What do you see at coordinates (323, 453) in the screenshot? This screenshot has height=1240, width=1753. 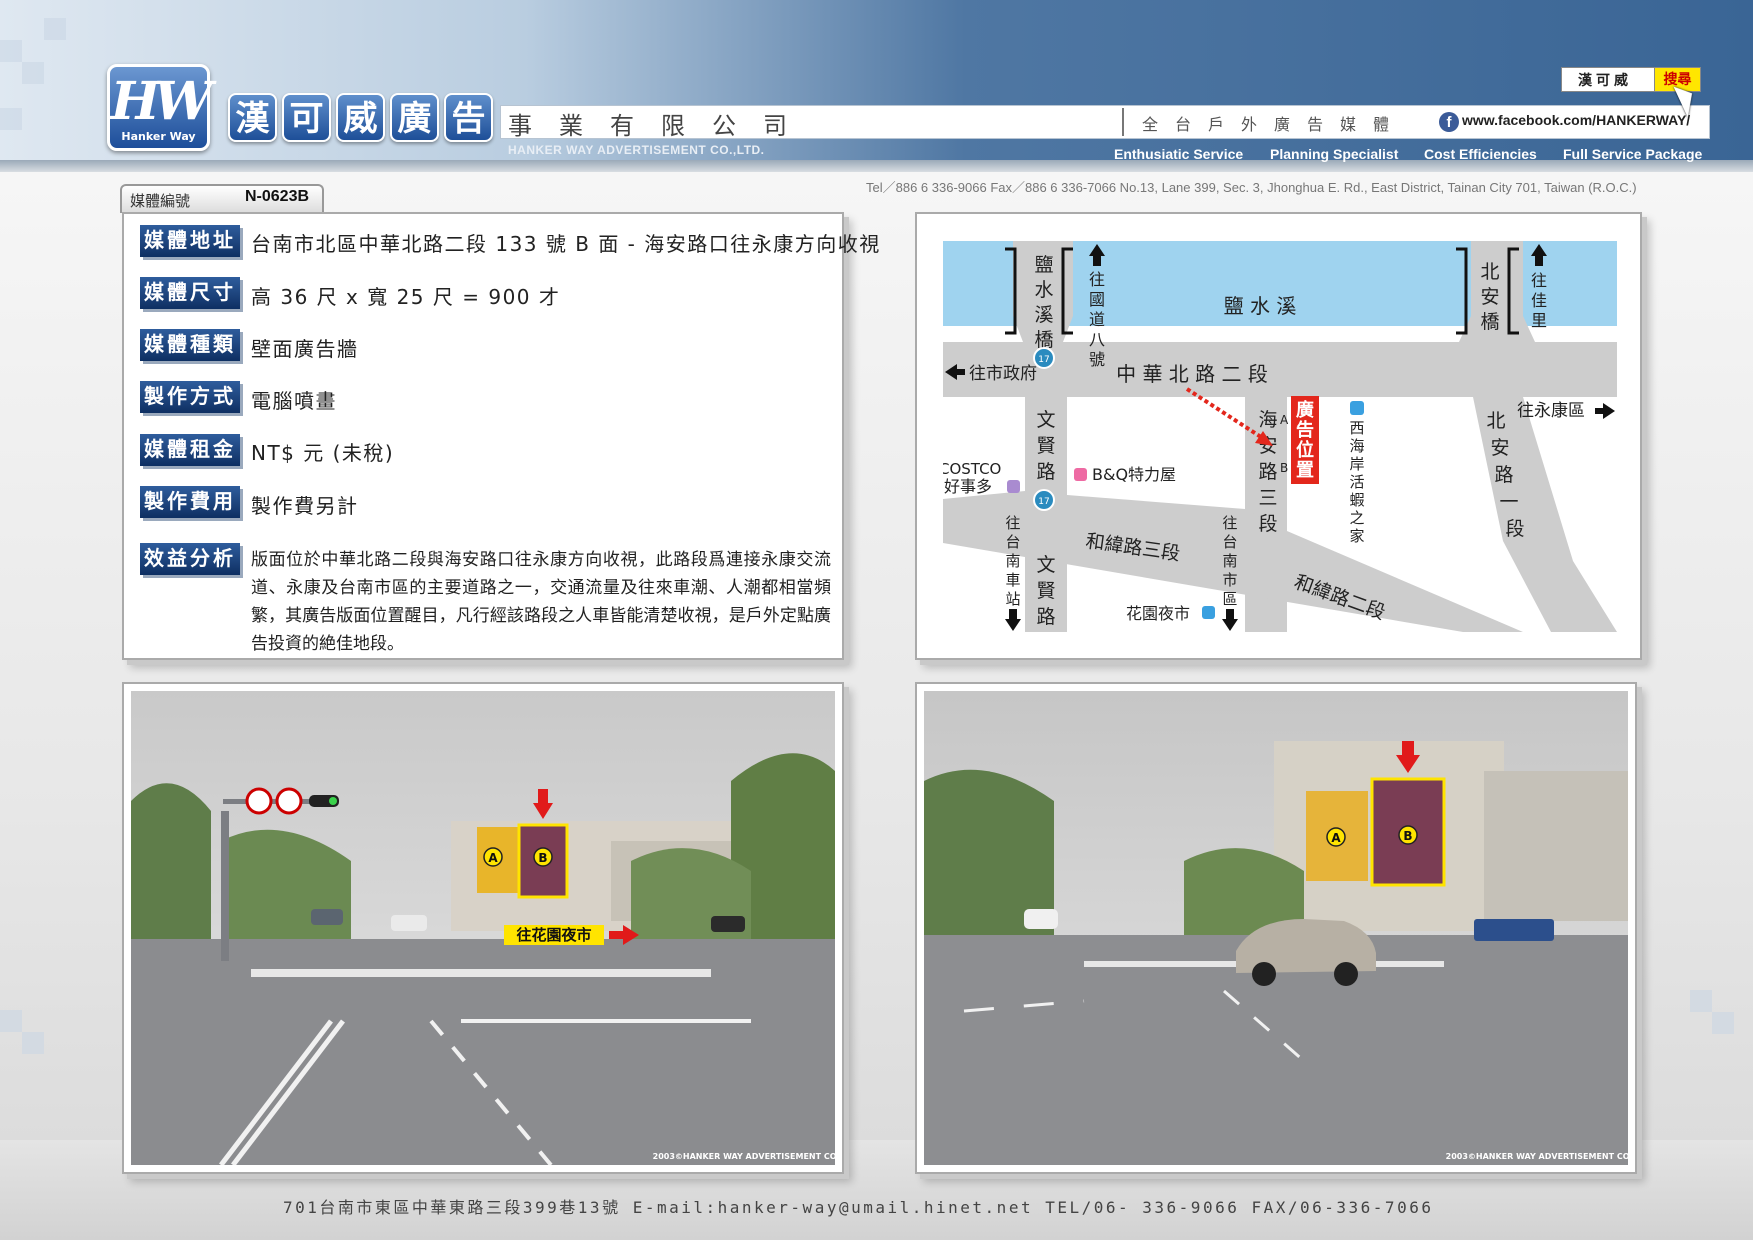 I see `info-value-rent: NT$ 元 (未稅)` at bounding box center [323, 453].